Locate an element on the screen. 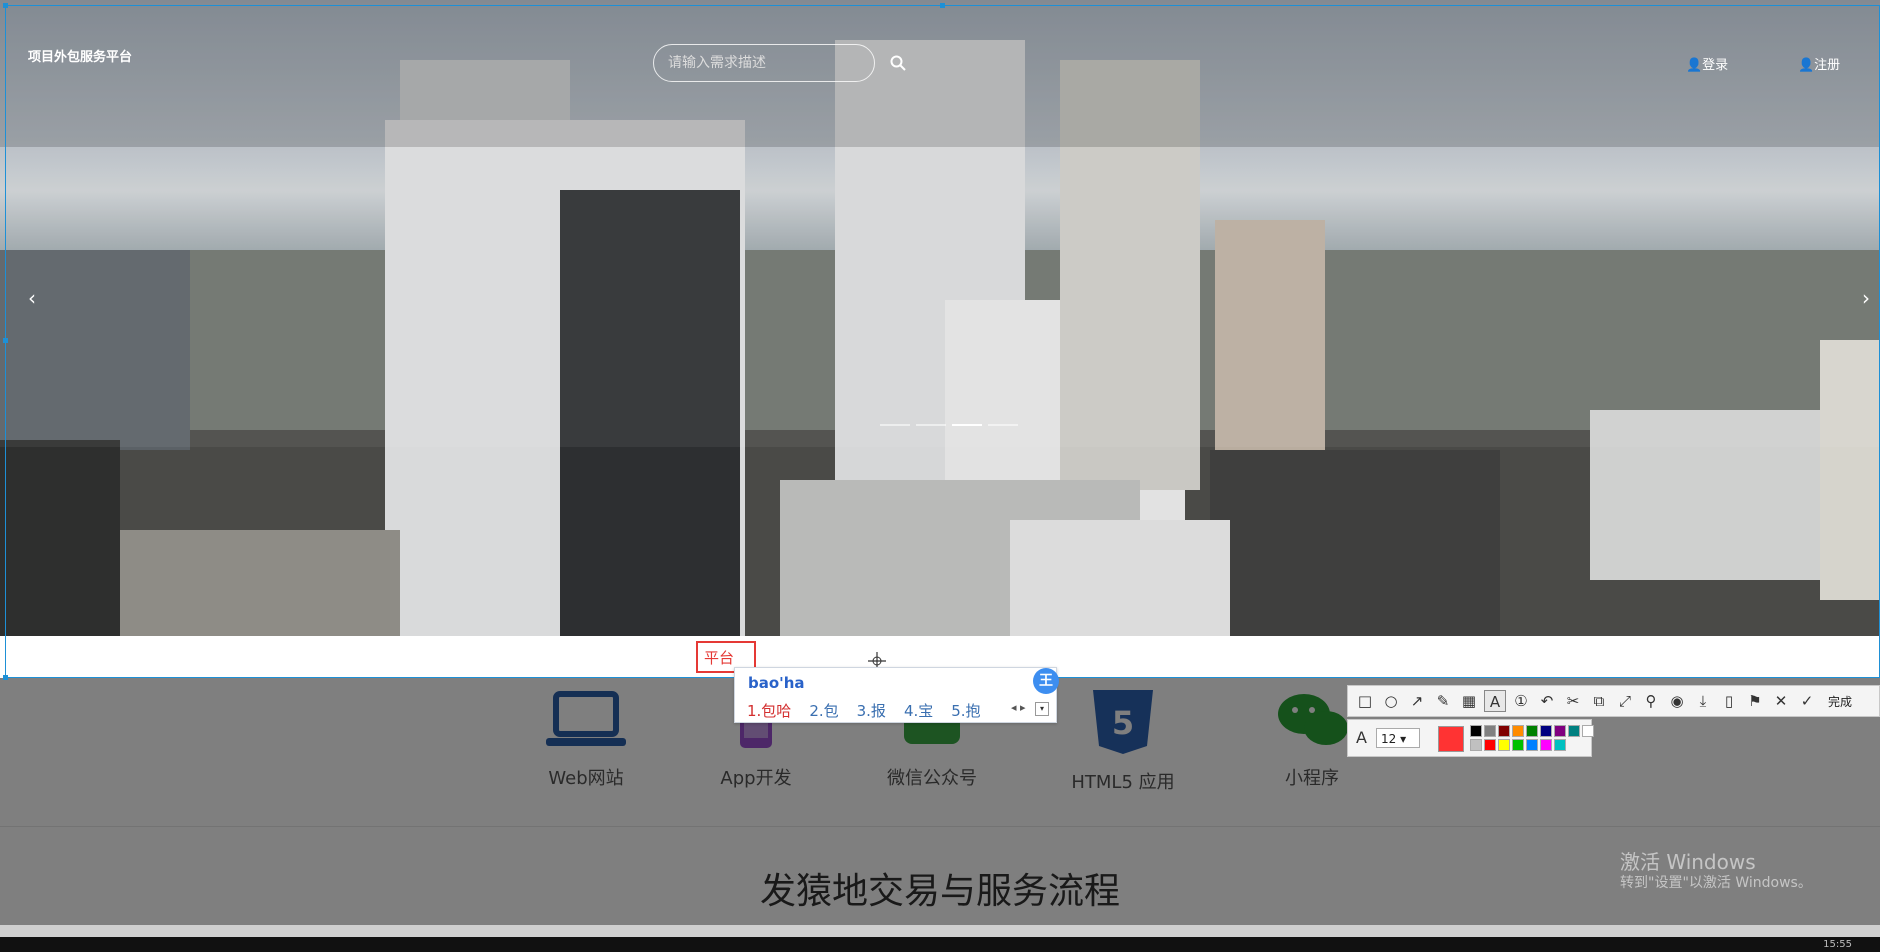 This screenshot has width=1880, height=952. phone-icon: ▯ is located at coordinates (1729, 701).